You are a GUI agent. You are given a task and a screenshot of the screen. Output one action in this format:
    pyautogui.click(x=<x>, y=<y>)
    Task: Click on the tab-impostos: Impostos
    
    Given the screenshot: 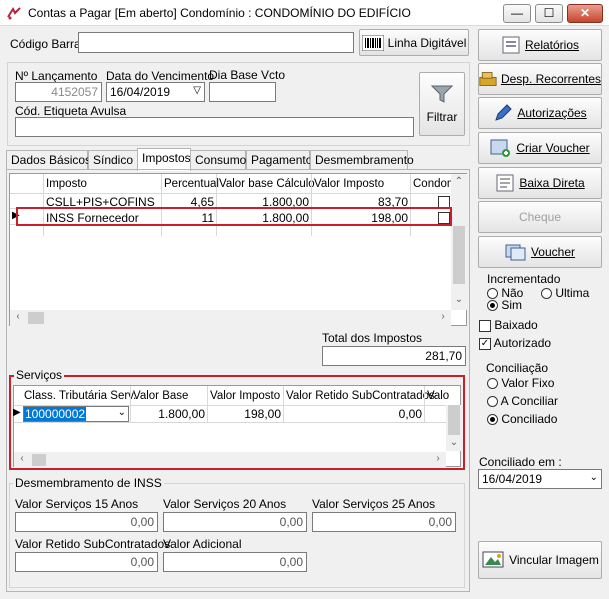 What is the action you would take?
    pyautogui.click(x=164, y=159)
    